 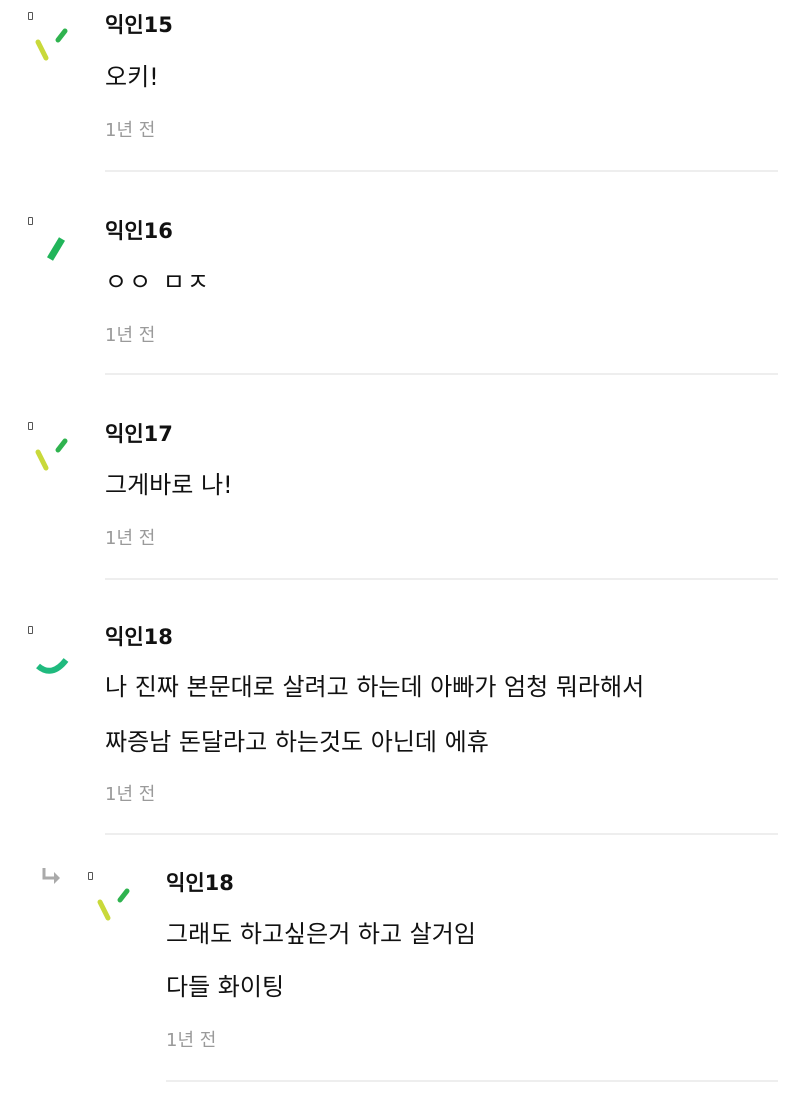 What do you see at coordinates (169, 485) in the screenshot?
I see `comment-text: 그게바로 나!` at bounding box center [169, 485].